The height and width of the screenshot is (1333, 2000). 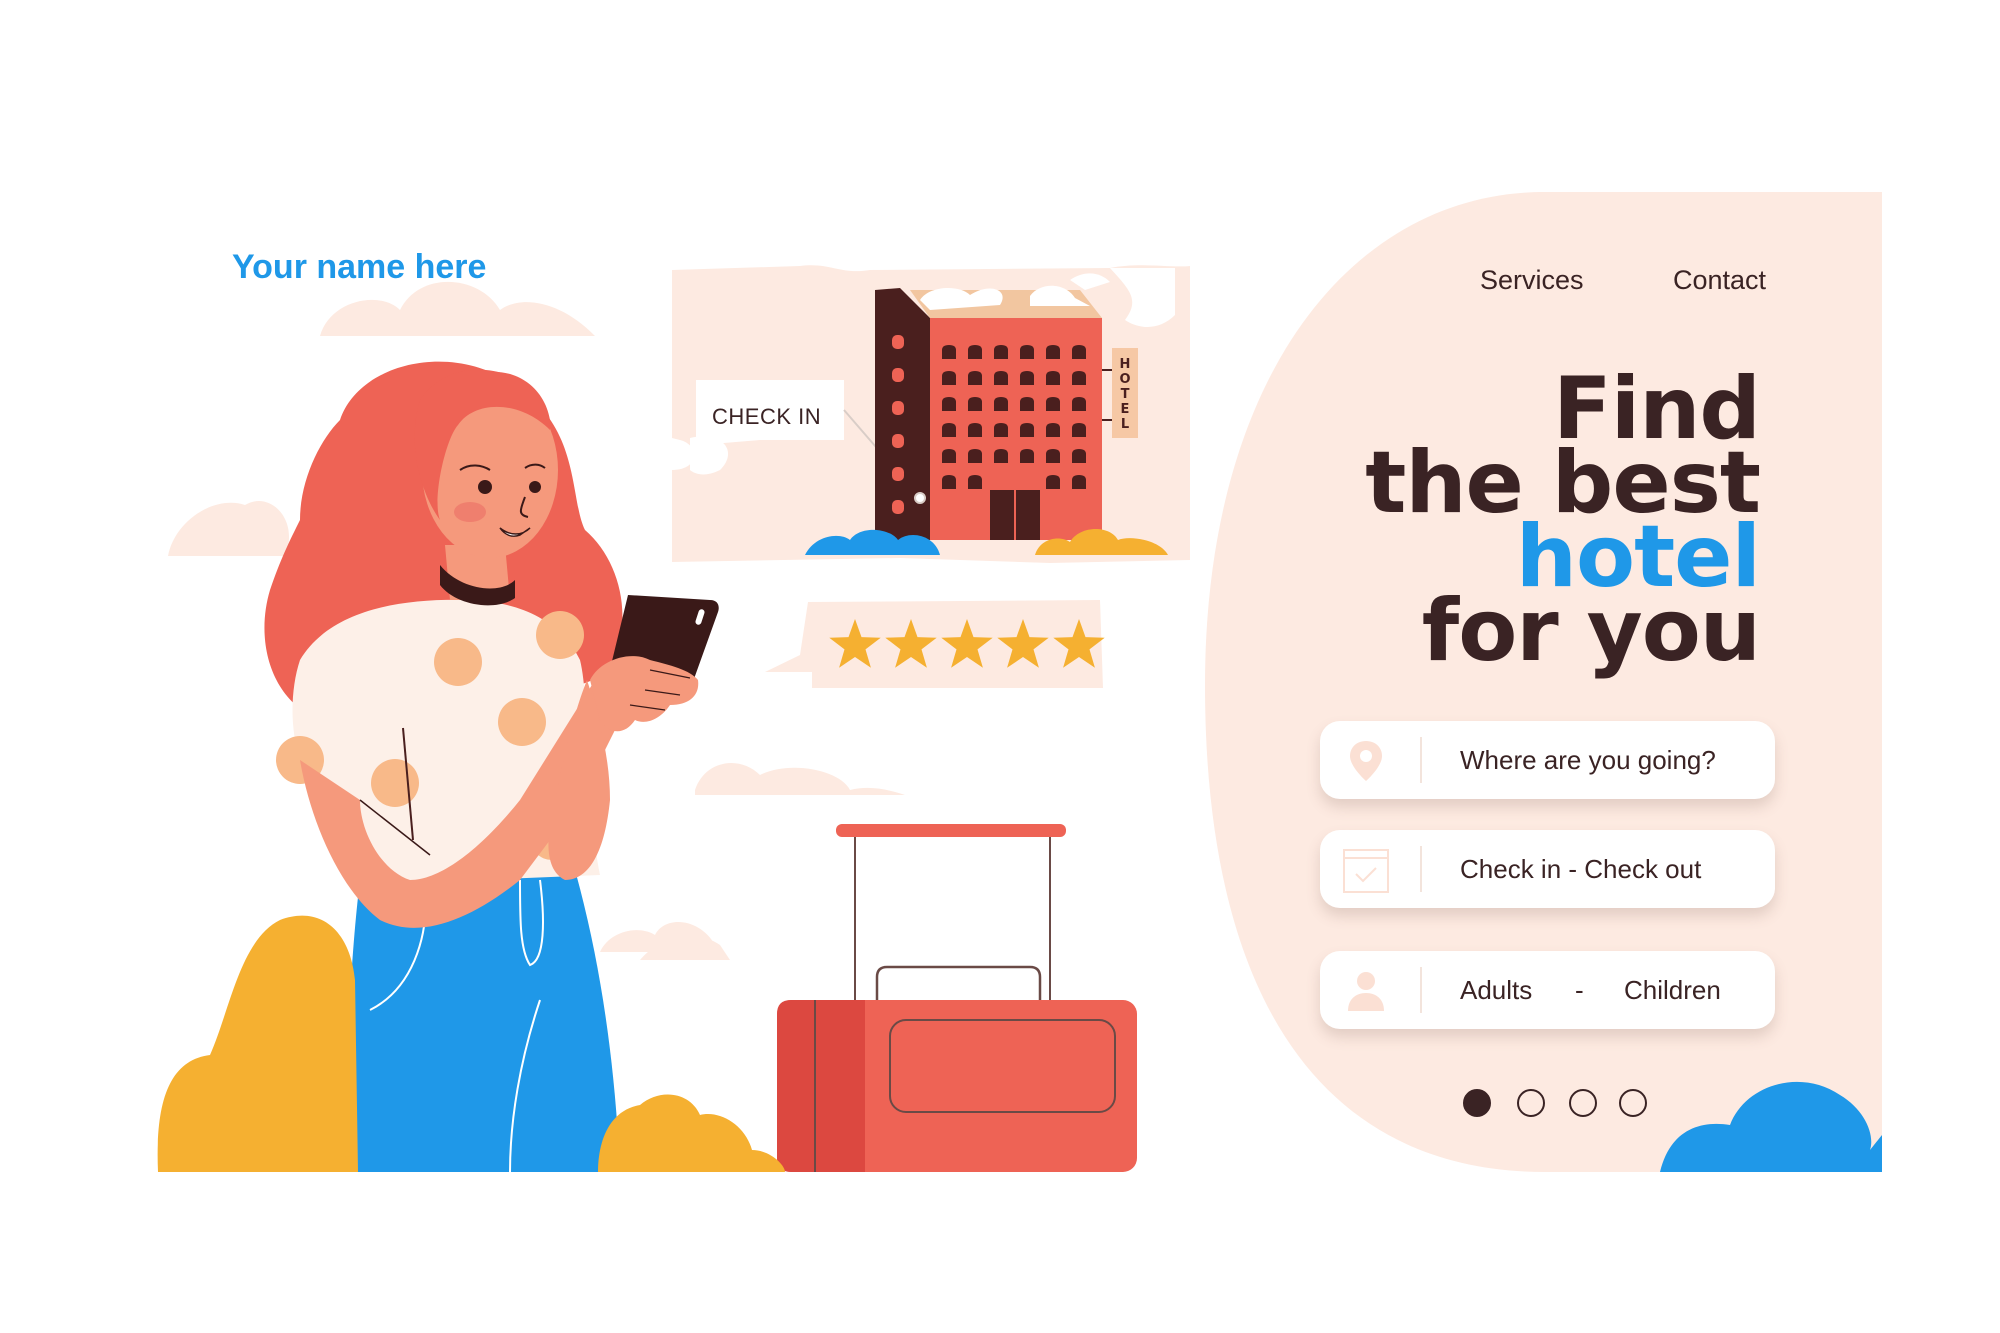 I want to click on dates-input: Check in - Check out, so click(x=1580, y=869).